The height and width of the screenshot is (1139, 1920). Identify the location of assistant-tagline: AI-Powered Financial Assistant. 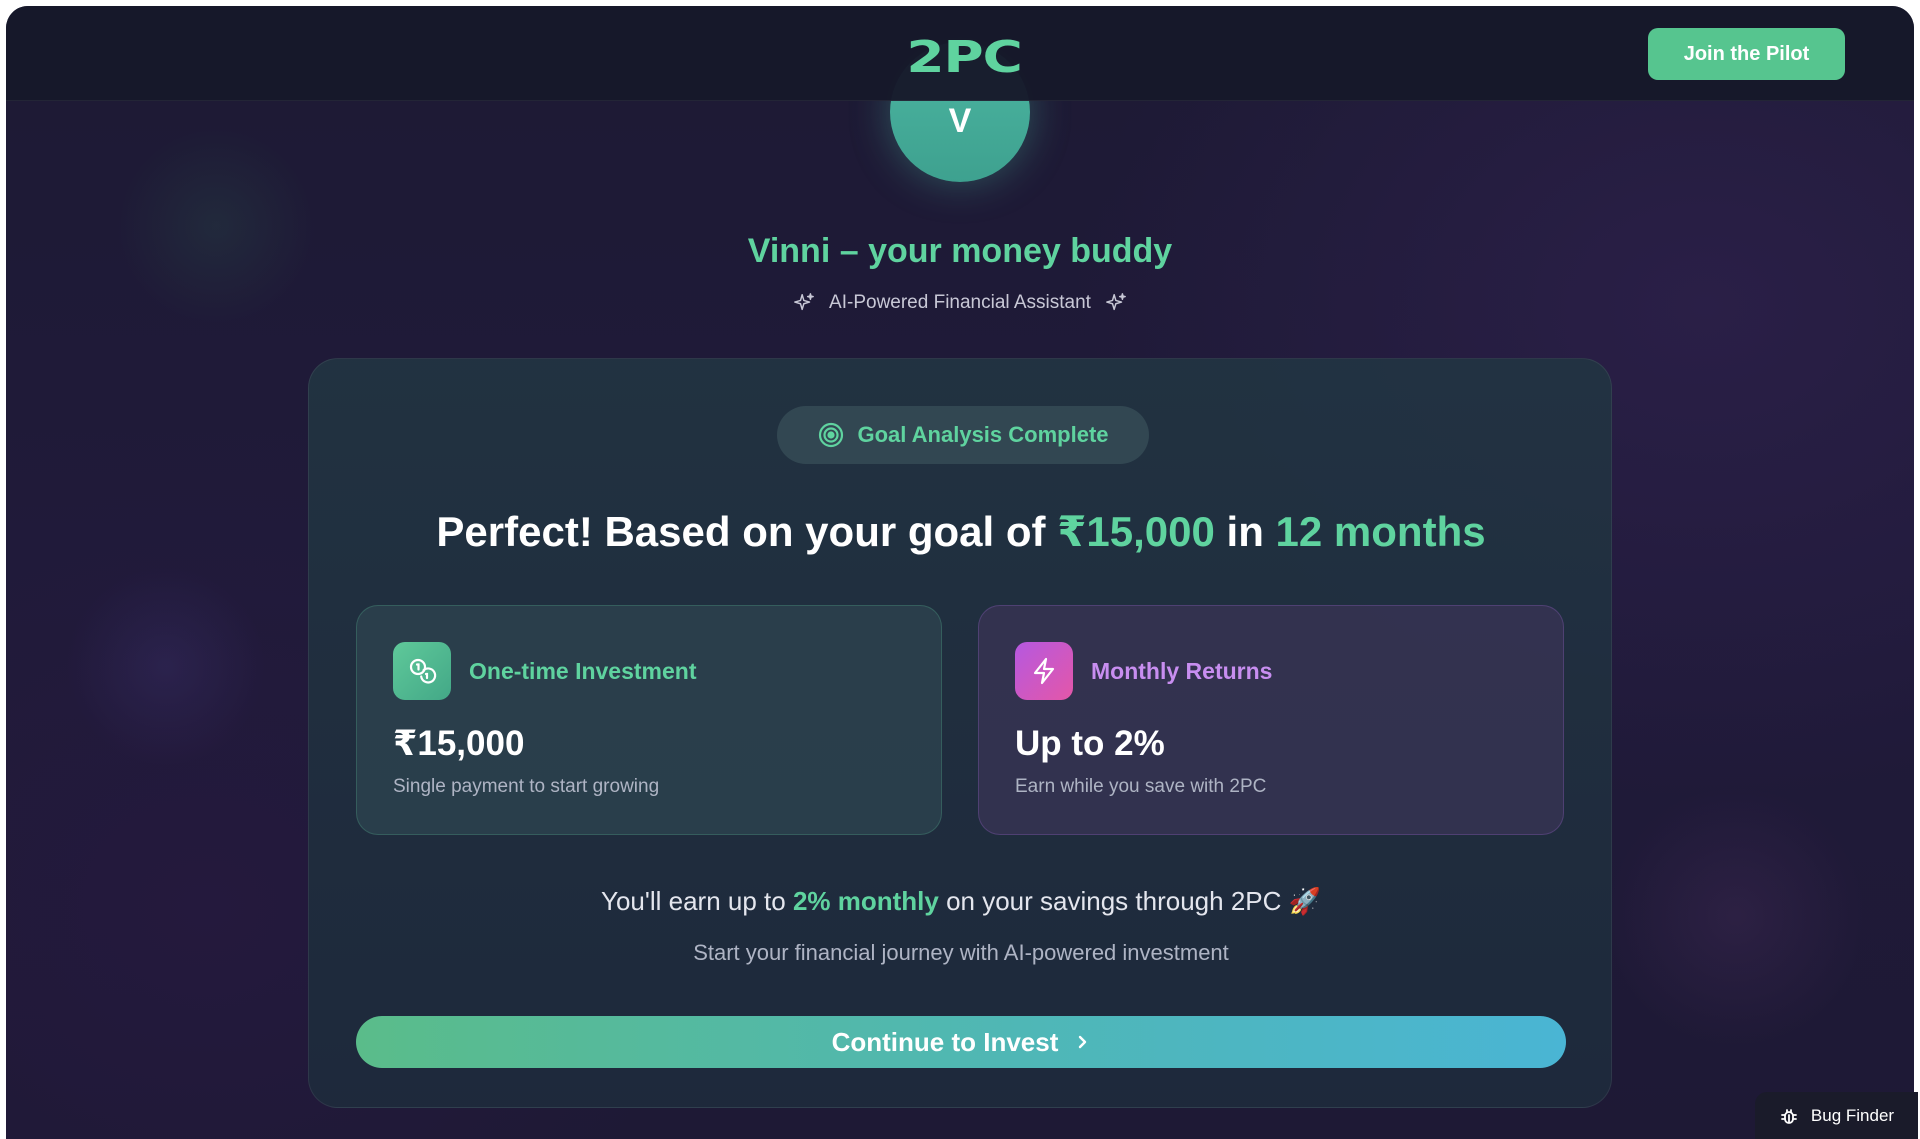
(960, 303).